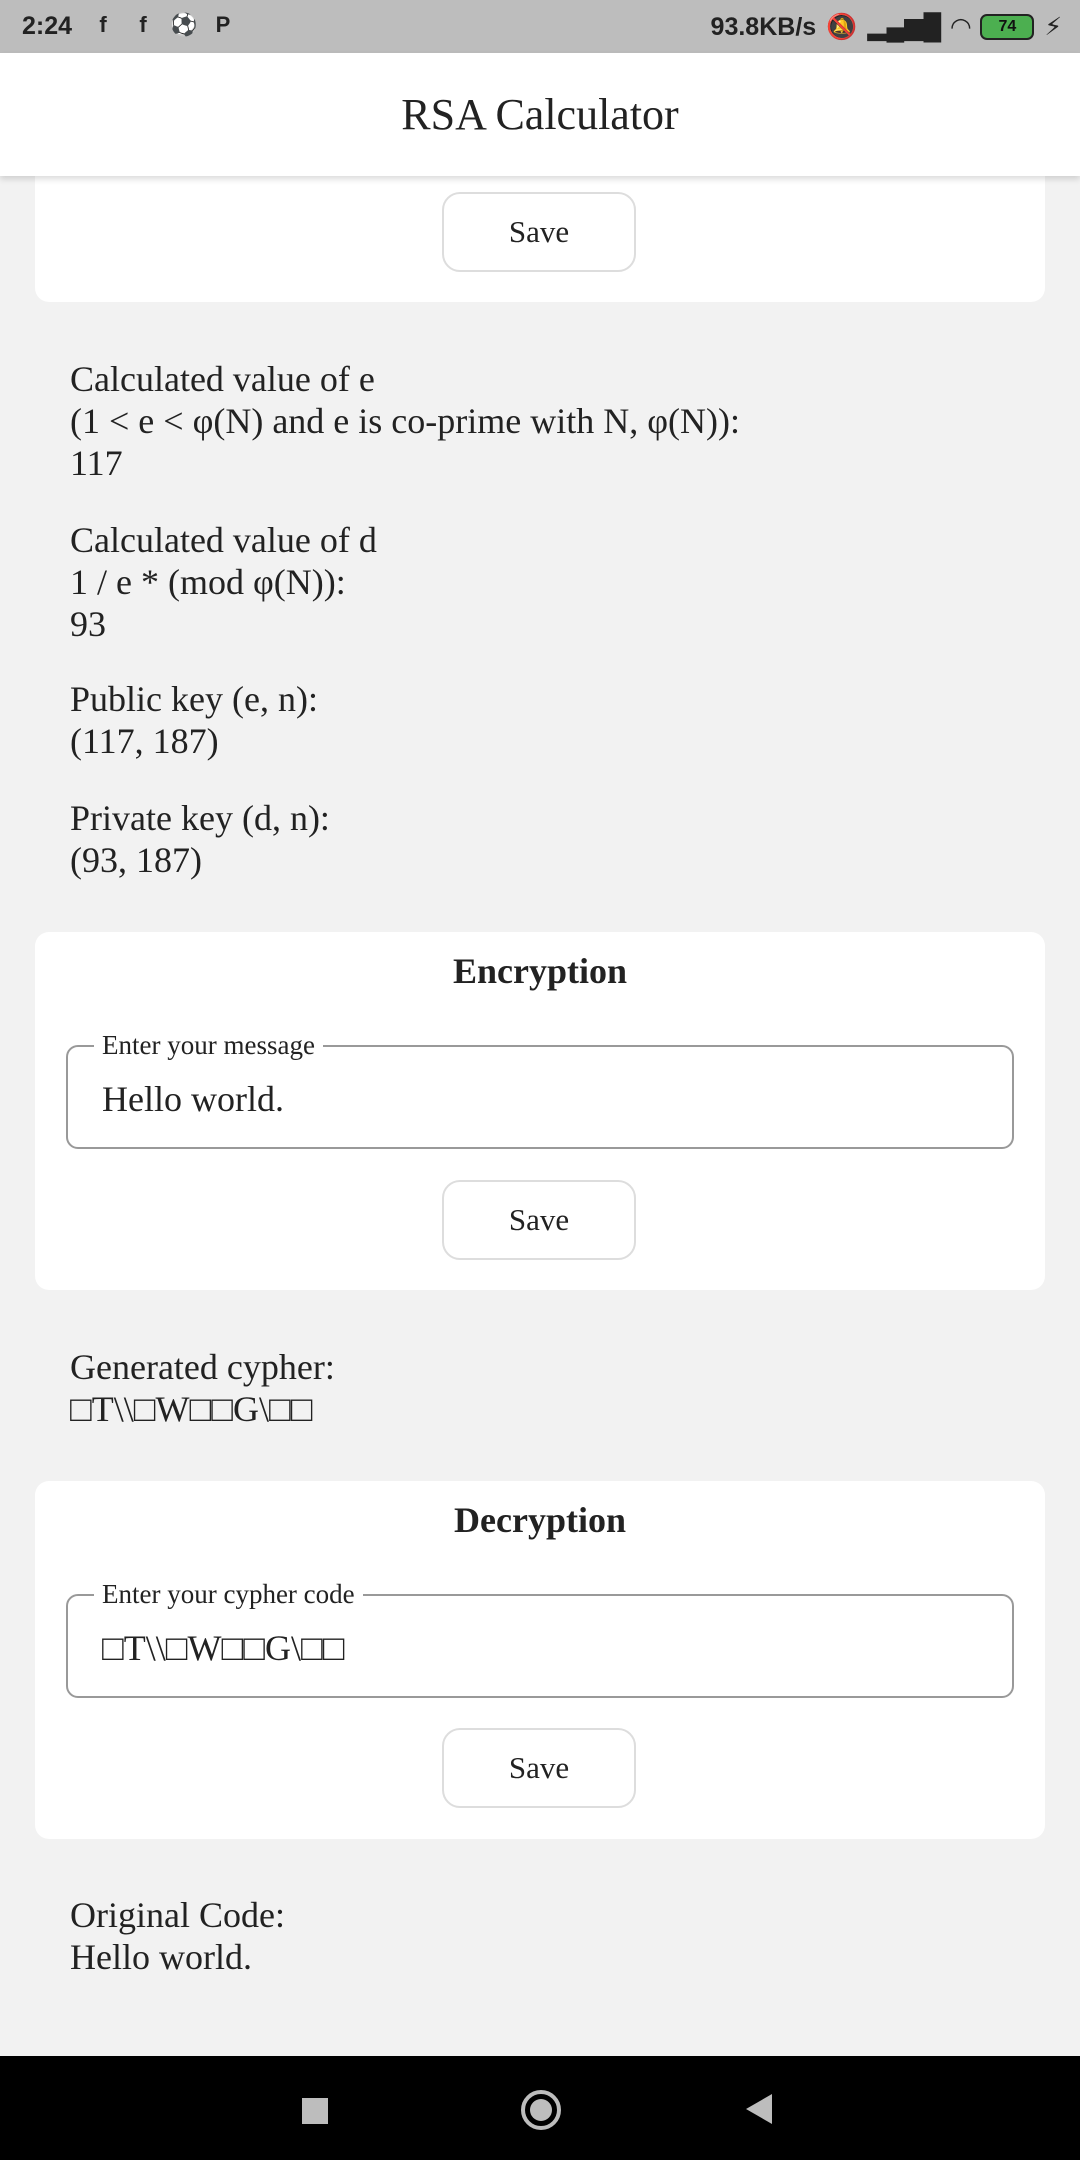 Image resolution: width=1080 pixels, height=2160 pixels. I want to click on p-icon: P, so click(223, 24).